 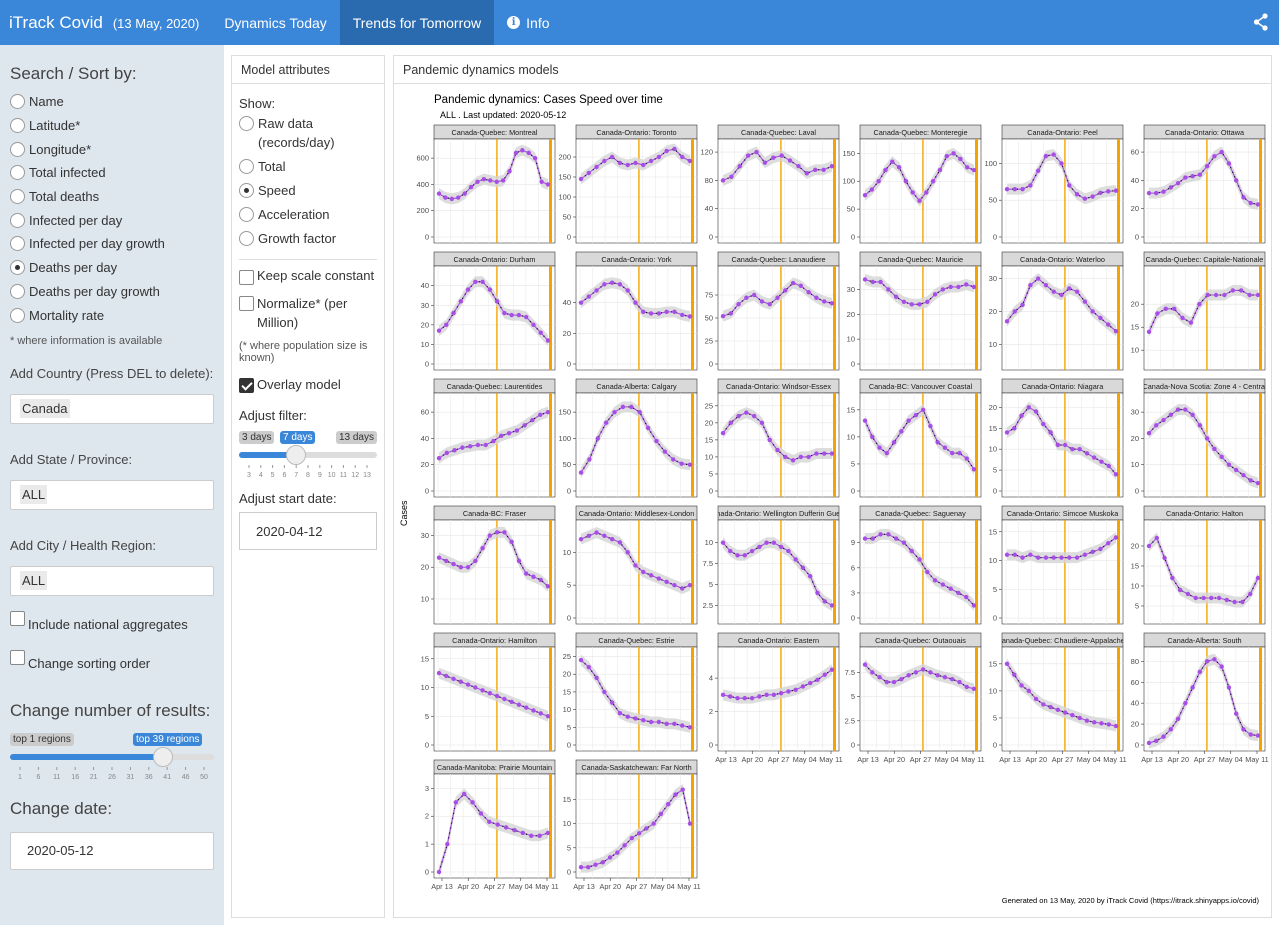 I want to click on facet-panel: Canada-BC: Vancouver Coastal 0 5 10 15, so click(x=914, y=438).